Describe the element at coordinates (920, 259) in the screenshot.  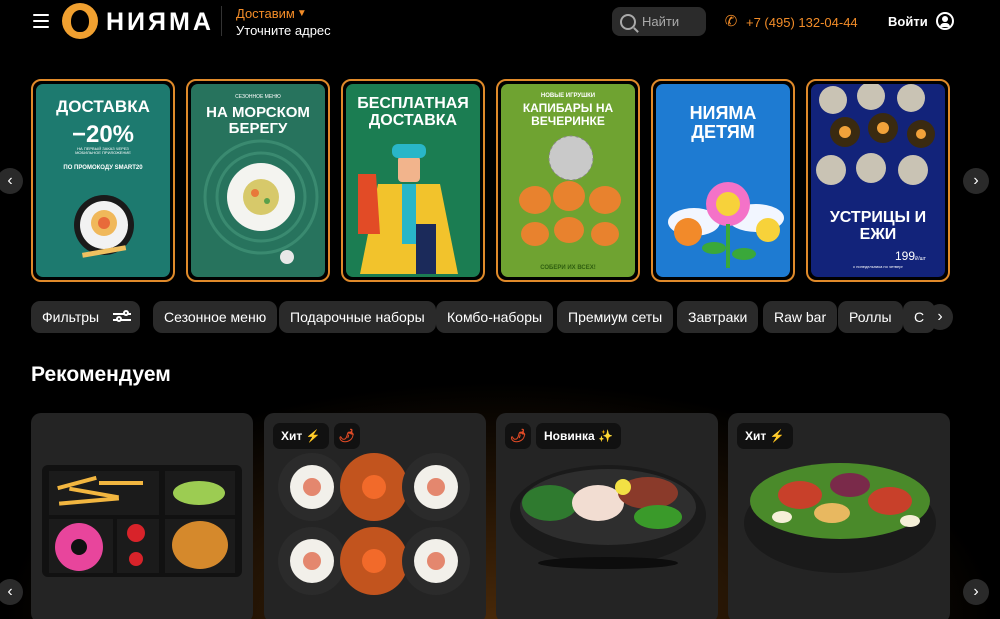
I see `price-unit: ₽/шт` at that location.